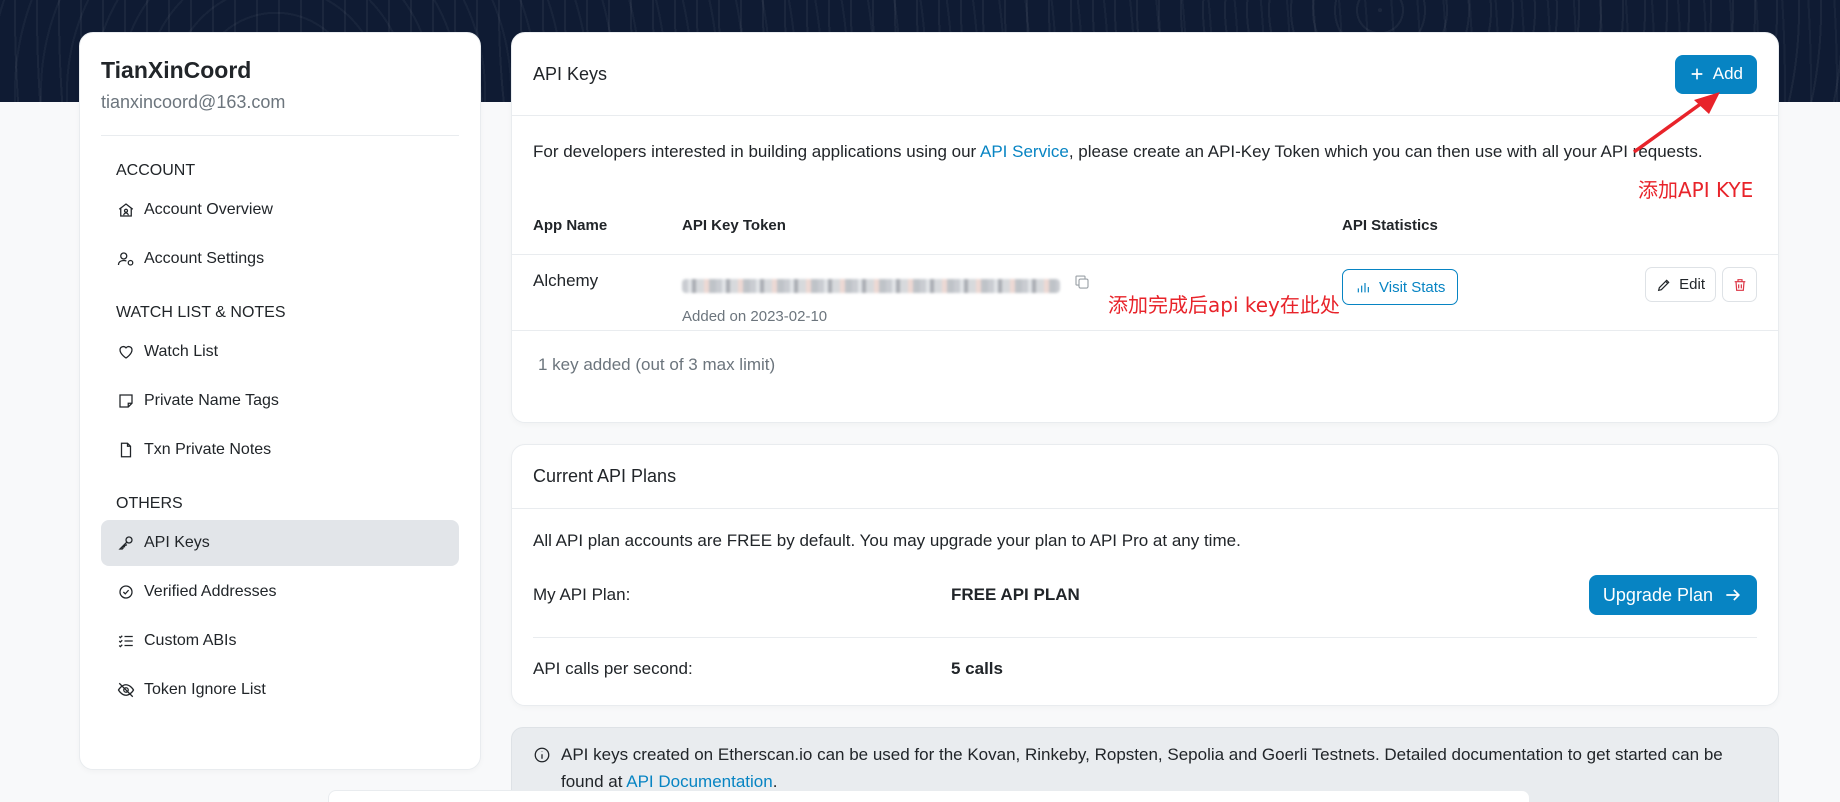 This screenshot has height=802, width=1840. Describe the element at coordinates (775, 781) in the screenshot. I see `info-text-end: .` at that location.